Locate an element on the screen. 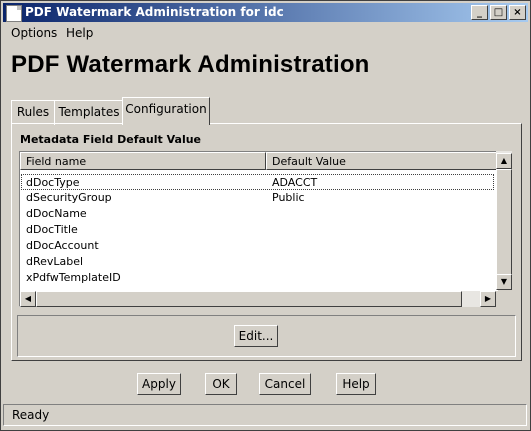  field-name-cell: dSecurityGroup is located at coordinates (69, 197).